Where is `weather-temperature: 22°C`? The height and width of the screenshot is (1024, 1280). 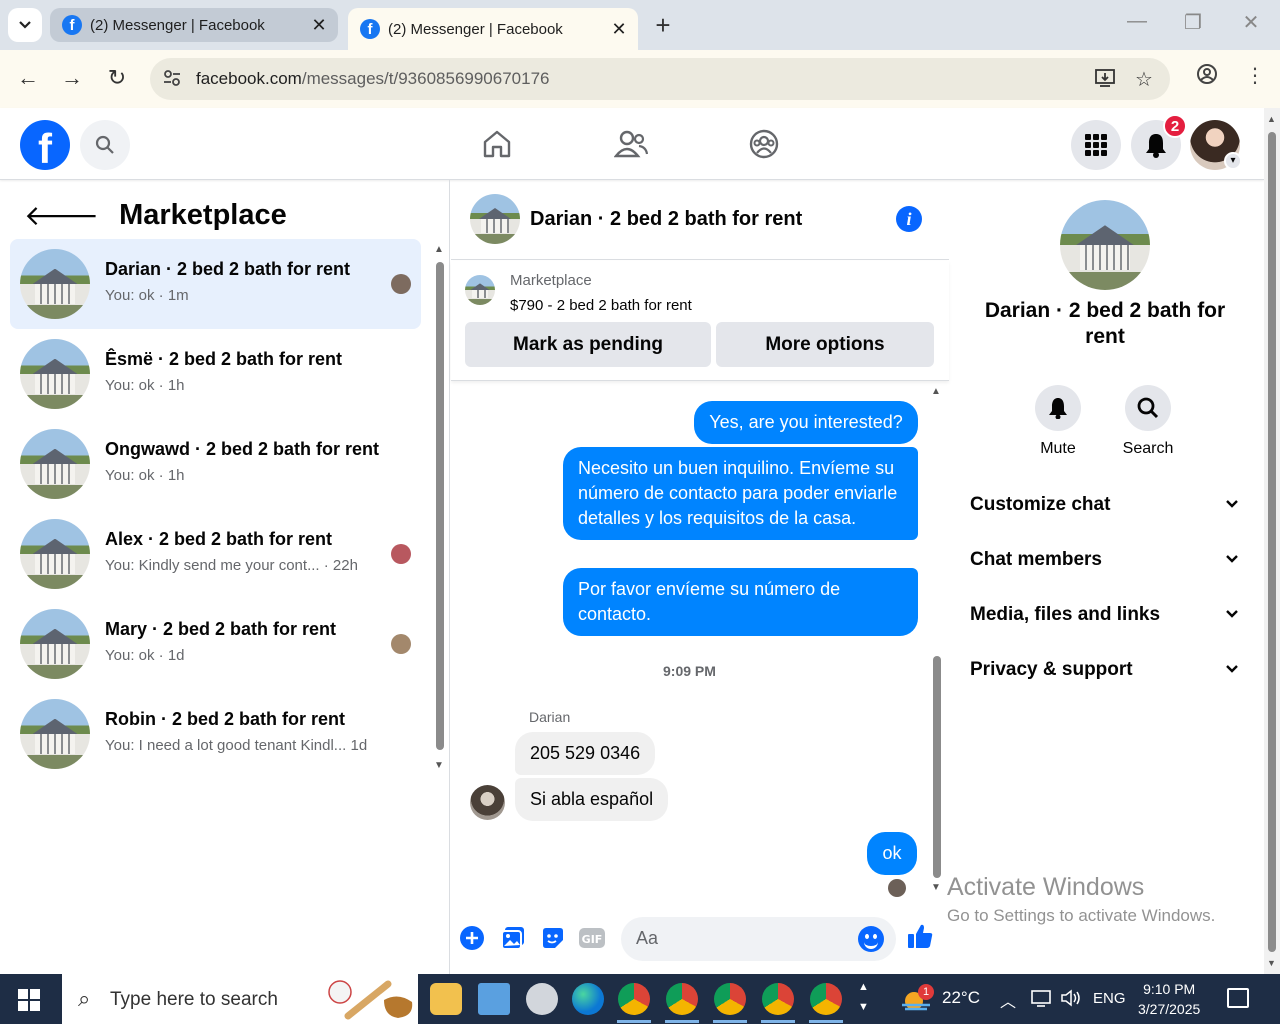
weather-temperature: 22°C is located at coordinates (961, 998).